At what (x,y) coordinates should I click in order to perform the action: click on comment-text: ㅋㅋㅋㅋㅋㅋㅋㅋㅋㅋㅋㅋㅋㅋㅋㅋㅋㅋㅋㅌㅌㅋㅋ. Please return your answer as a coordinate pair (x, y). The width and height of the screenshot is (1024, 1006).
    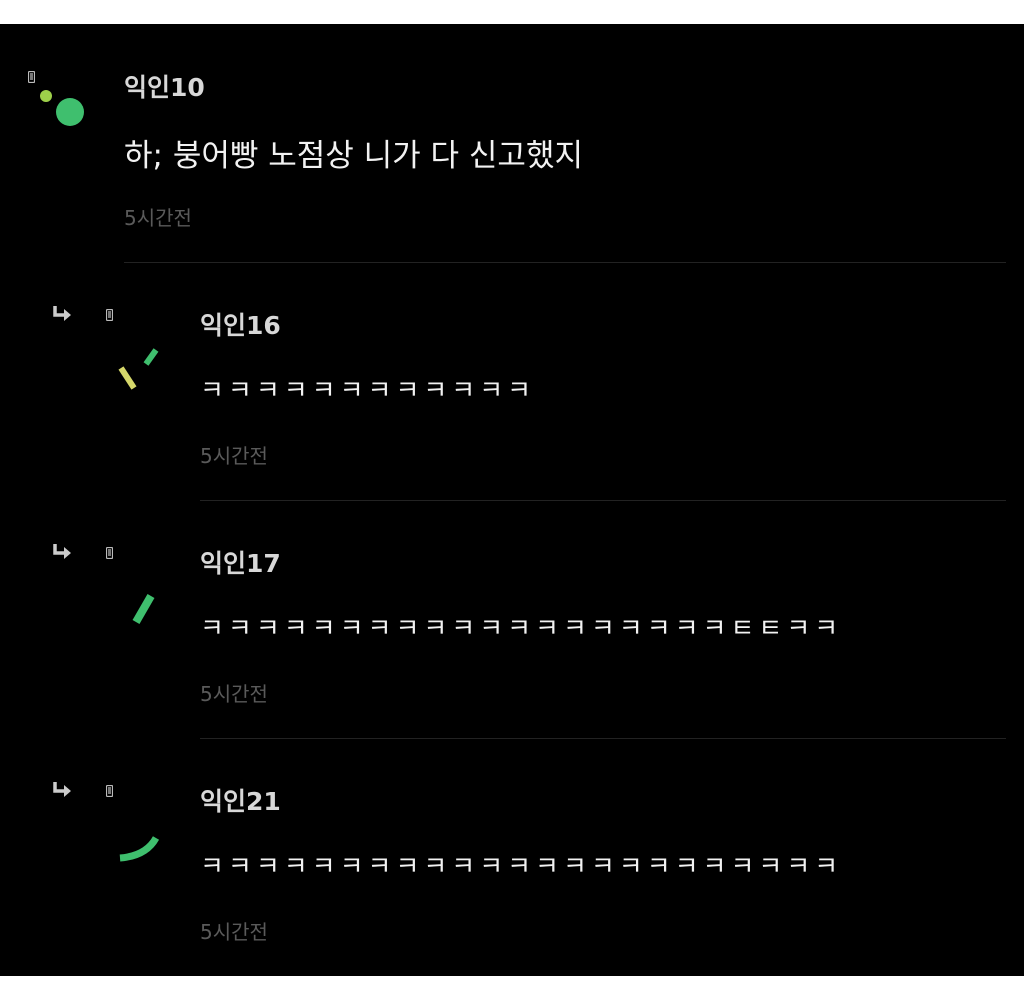
    Looking at the image, I should click on (521, 629).